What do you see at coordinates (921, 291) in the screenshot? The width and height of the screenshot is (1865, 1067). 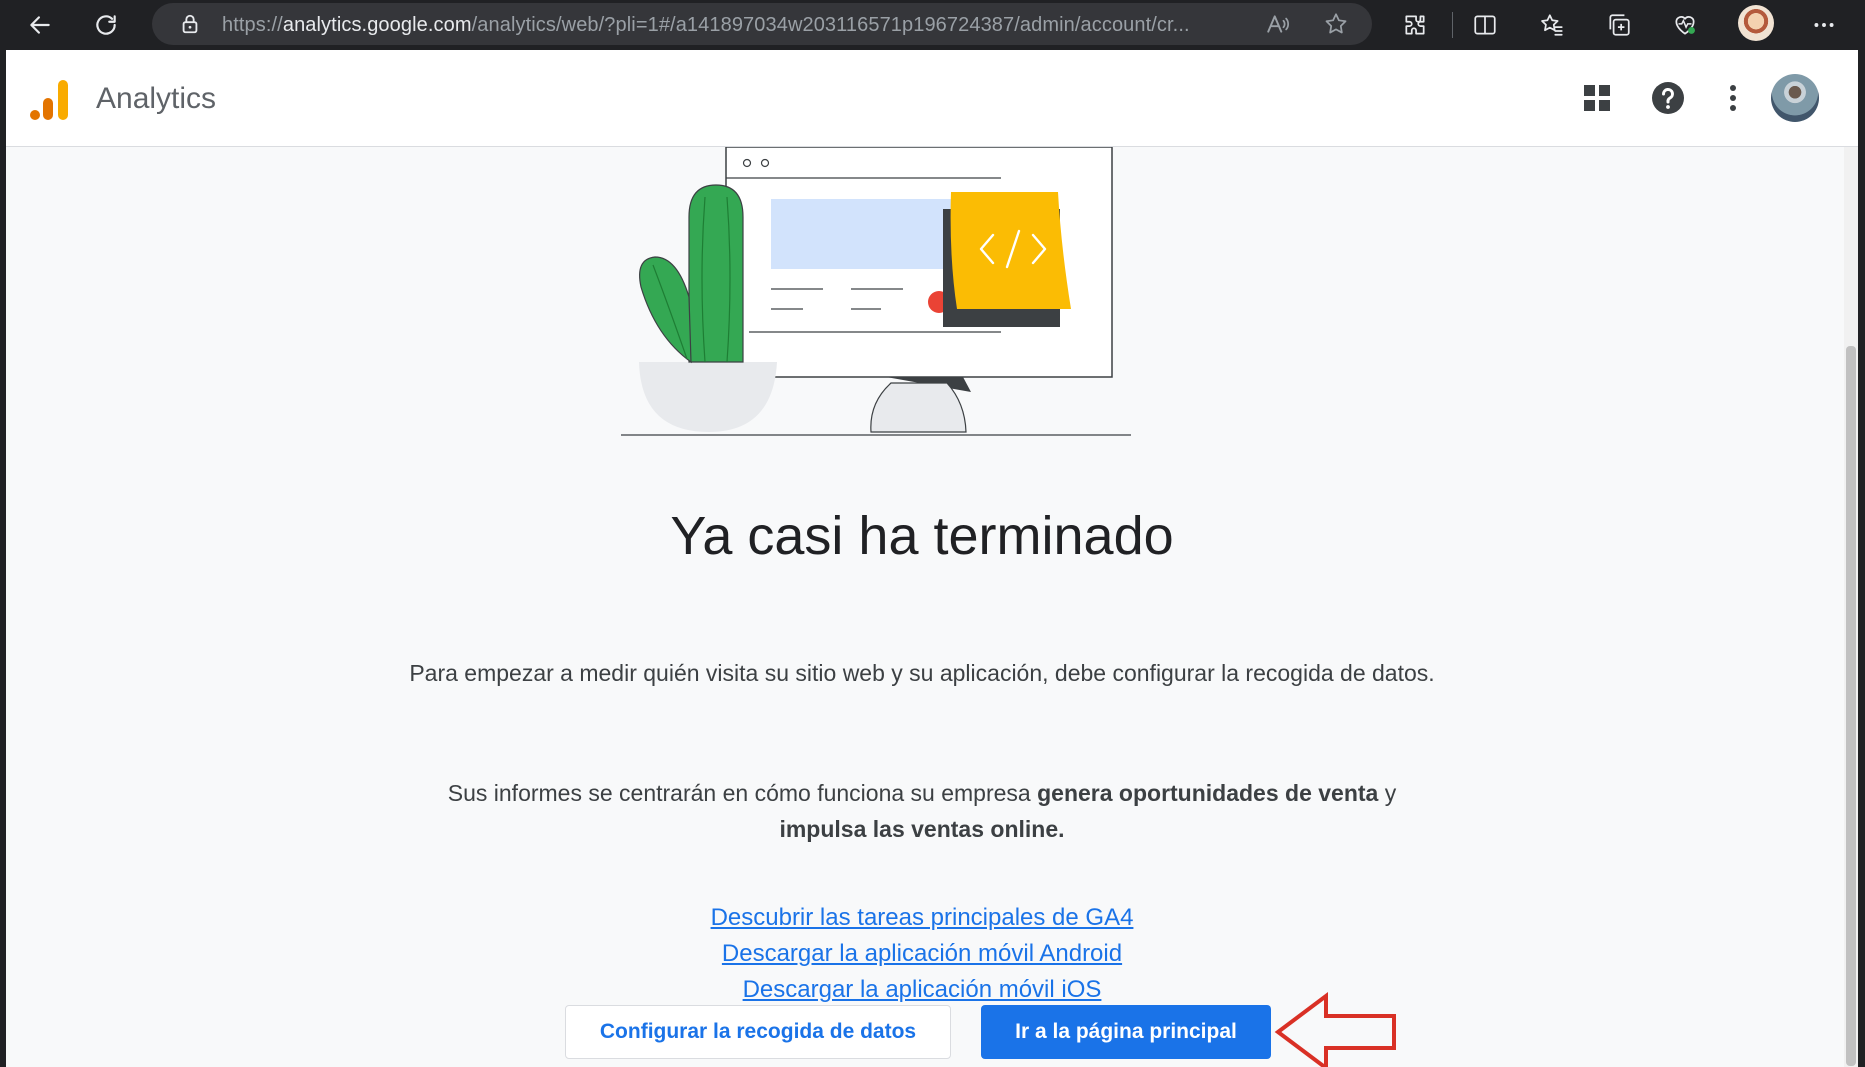 I see `setup-illustration` at bounding box center [921, 291].